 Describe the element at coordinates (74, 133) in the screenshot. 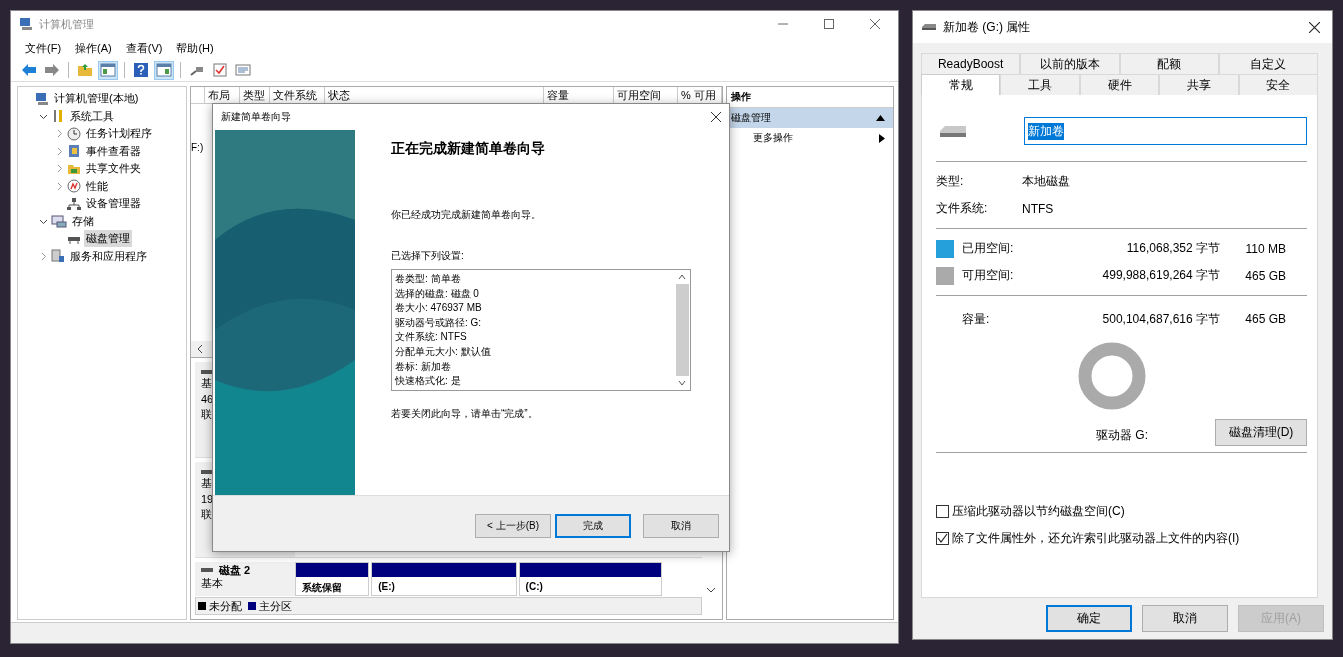

I see `clock-icon` at that location.